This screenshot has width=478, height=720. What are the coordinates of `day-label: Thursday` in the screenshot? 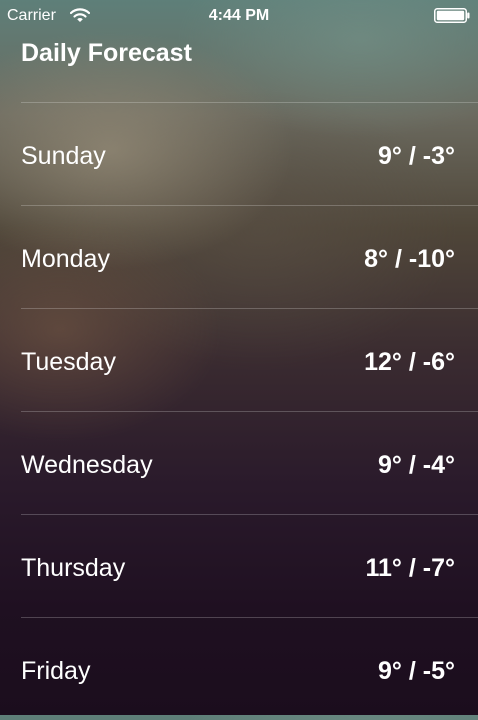 It's located at (73, 568).